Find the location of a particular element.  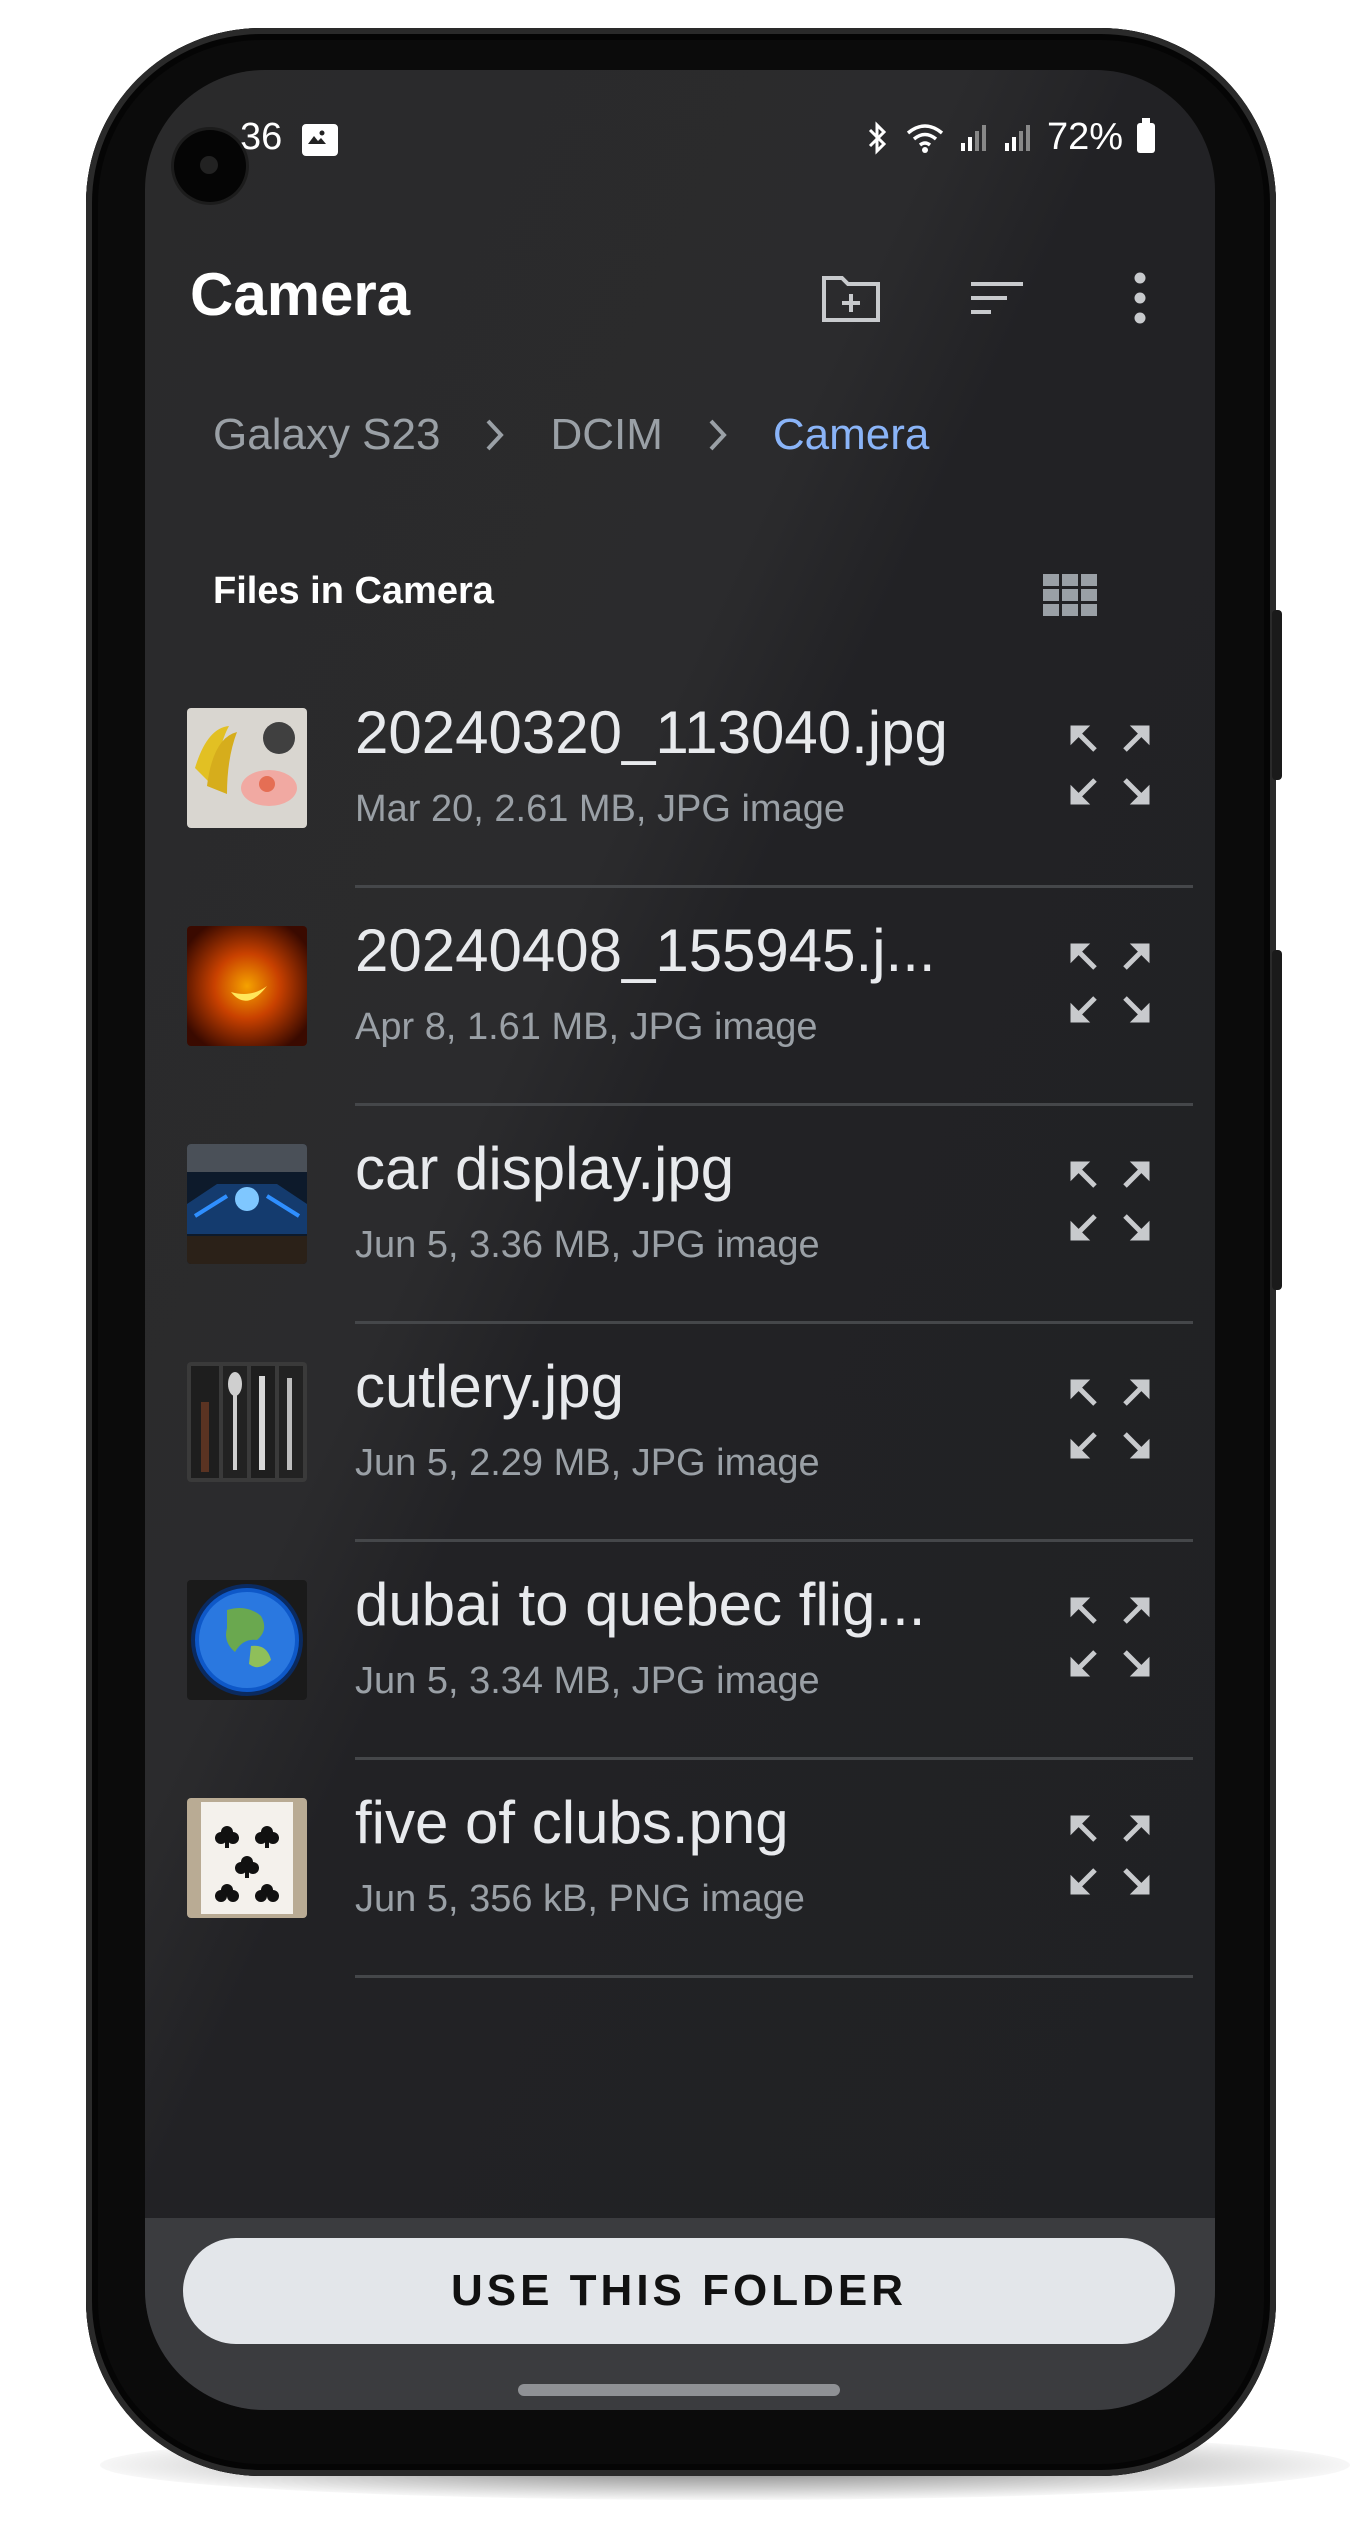

new-folder-icon is located at coordinates (851, 299).